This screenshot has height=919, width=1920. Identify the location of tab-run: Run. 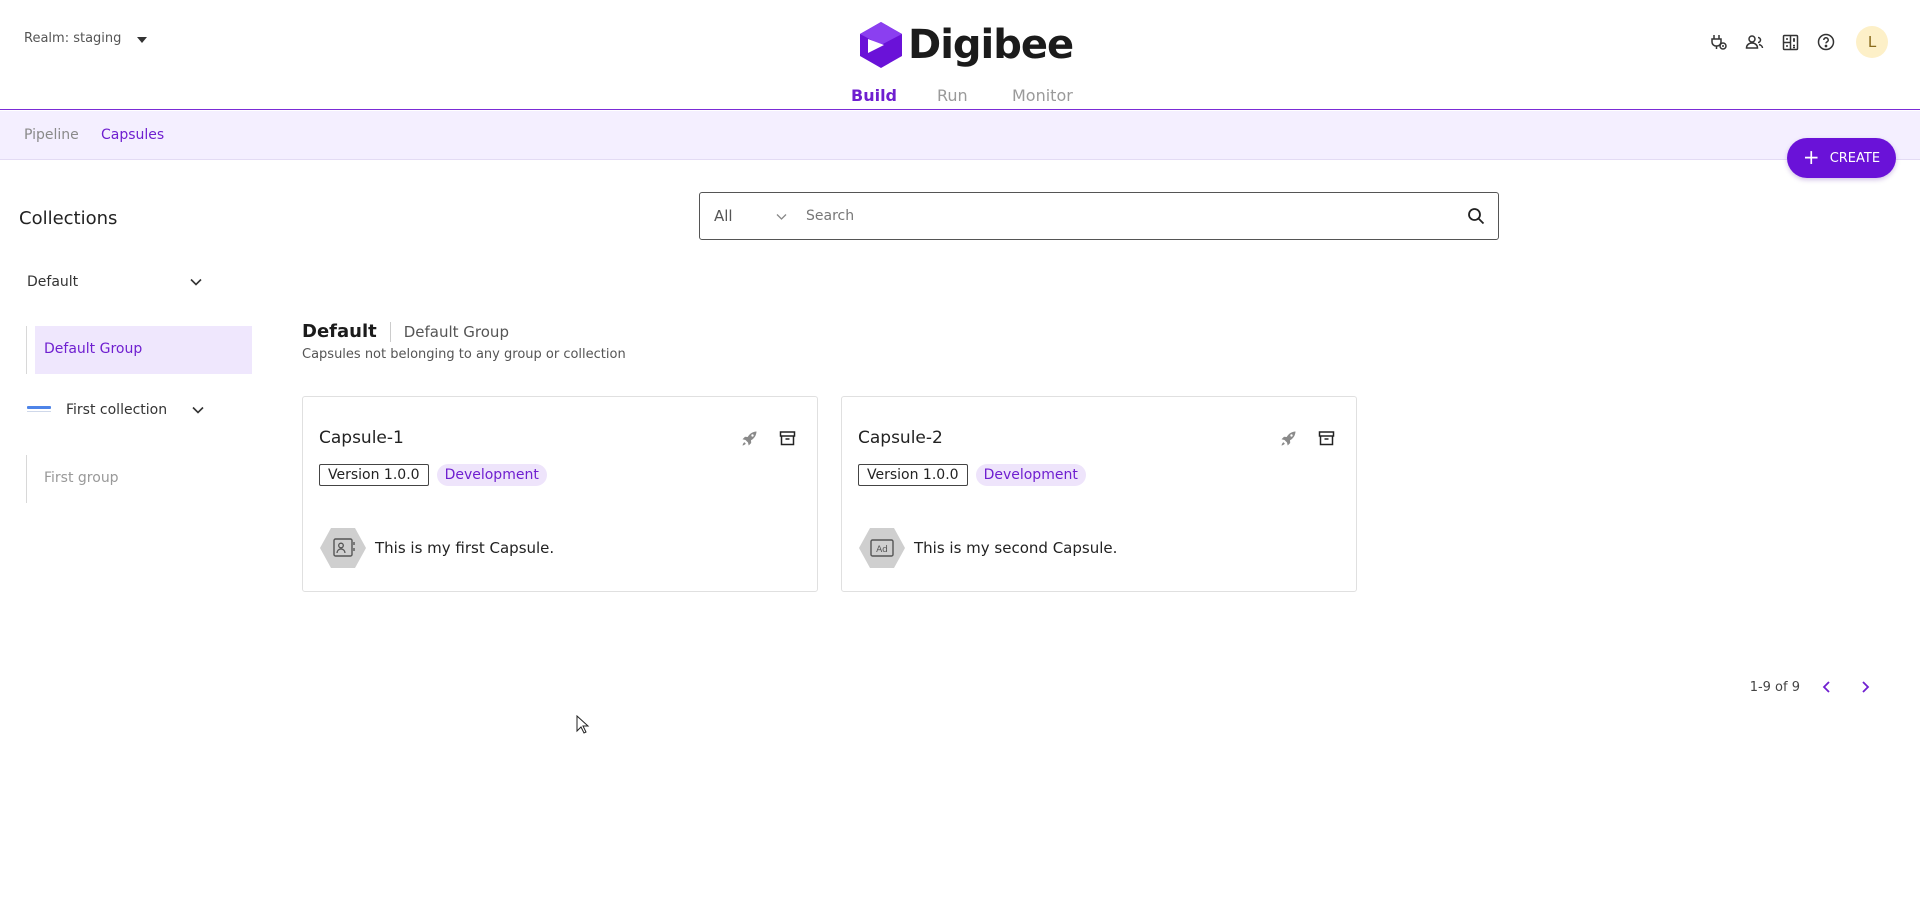
(952, 95).